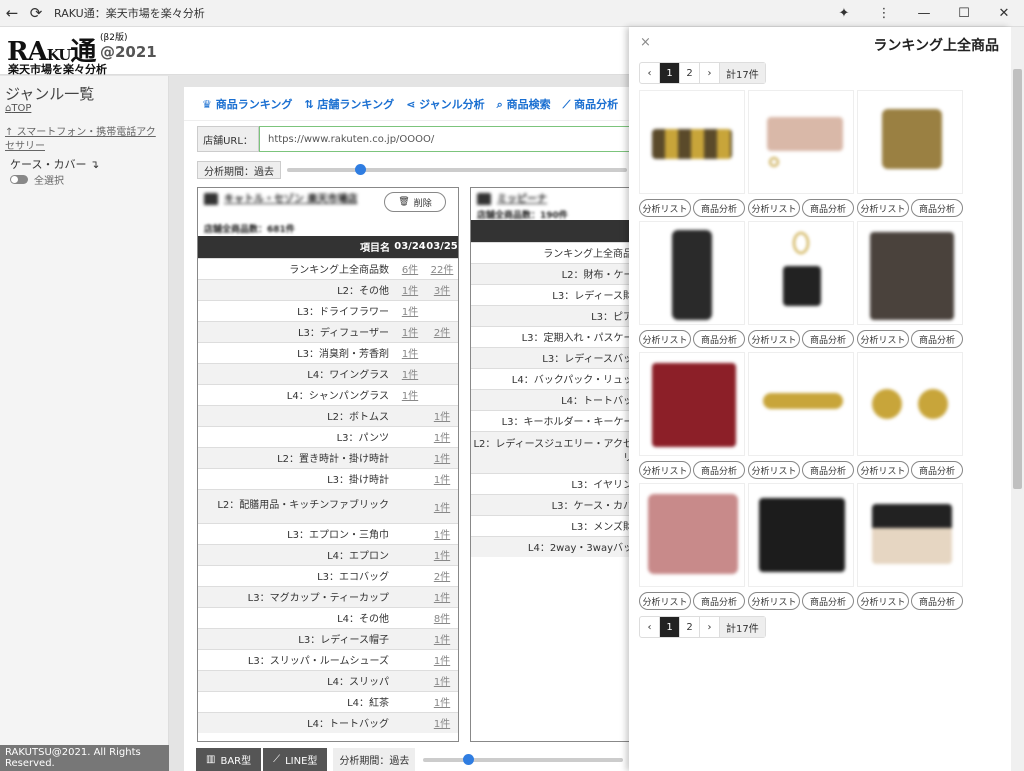 The image size is (1024, 771). I want to click on panel-close-icon: ×, so click(645, 42).